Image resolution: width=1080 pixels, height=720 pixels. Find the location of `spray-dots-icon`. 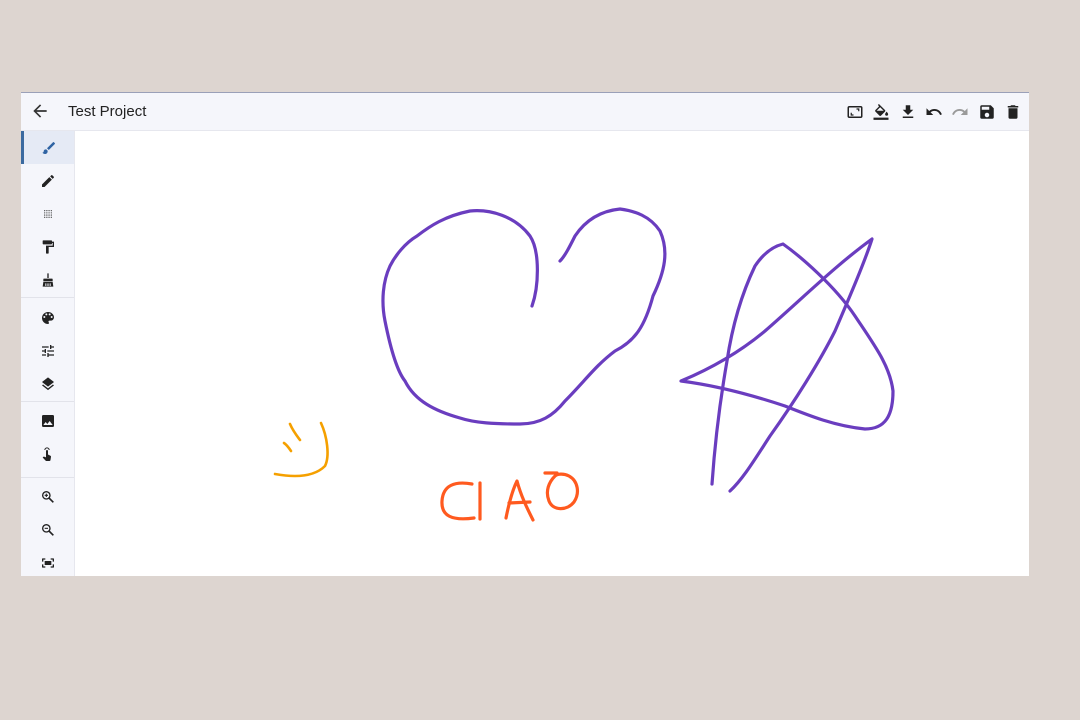

spray-dots-icon is located at coordinates (47, 213).